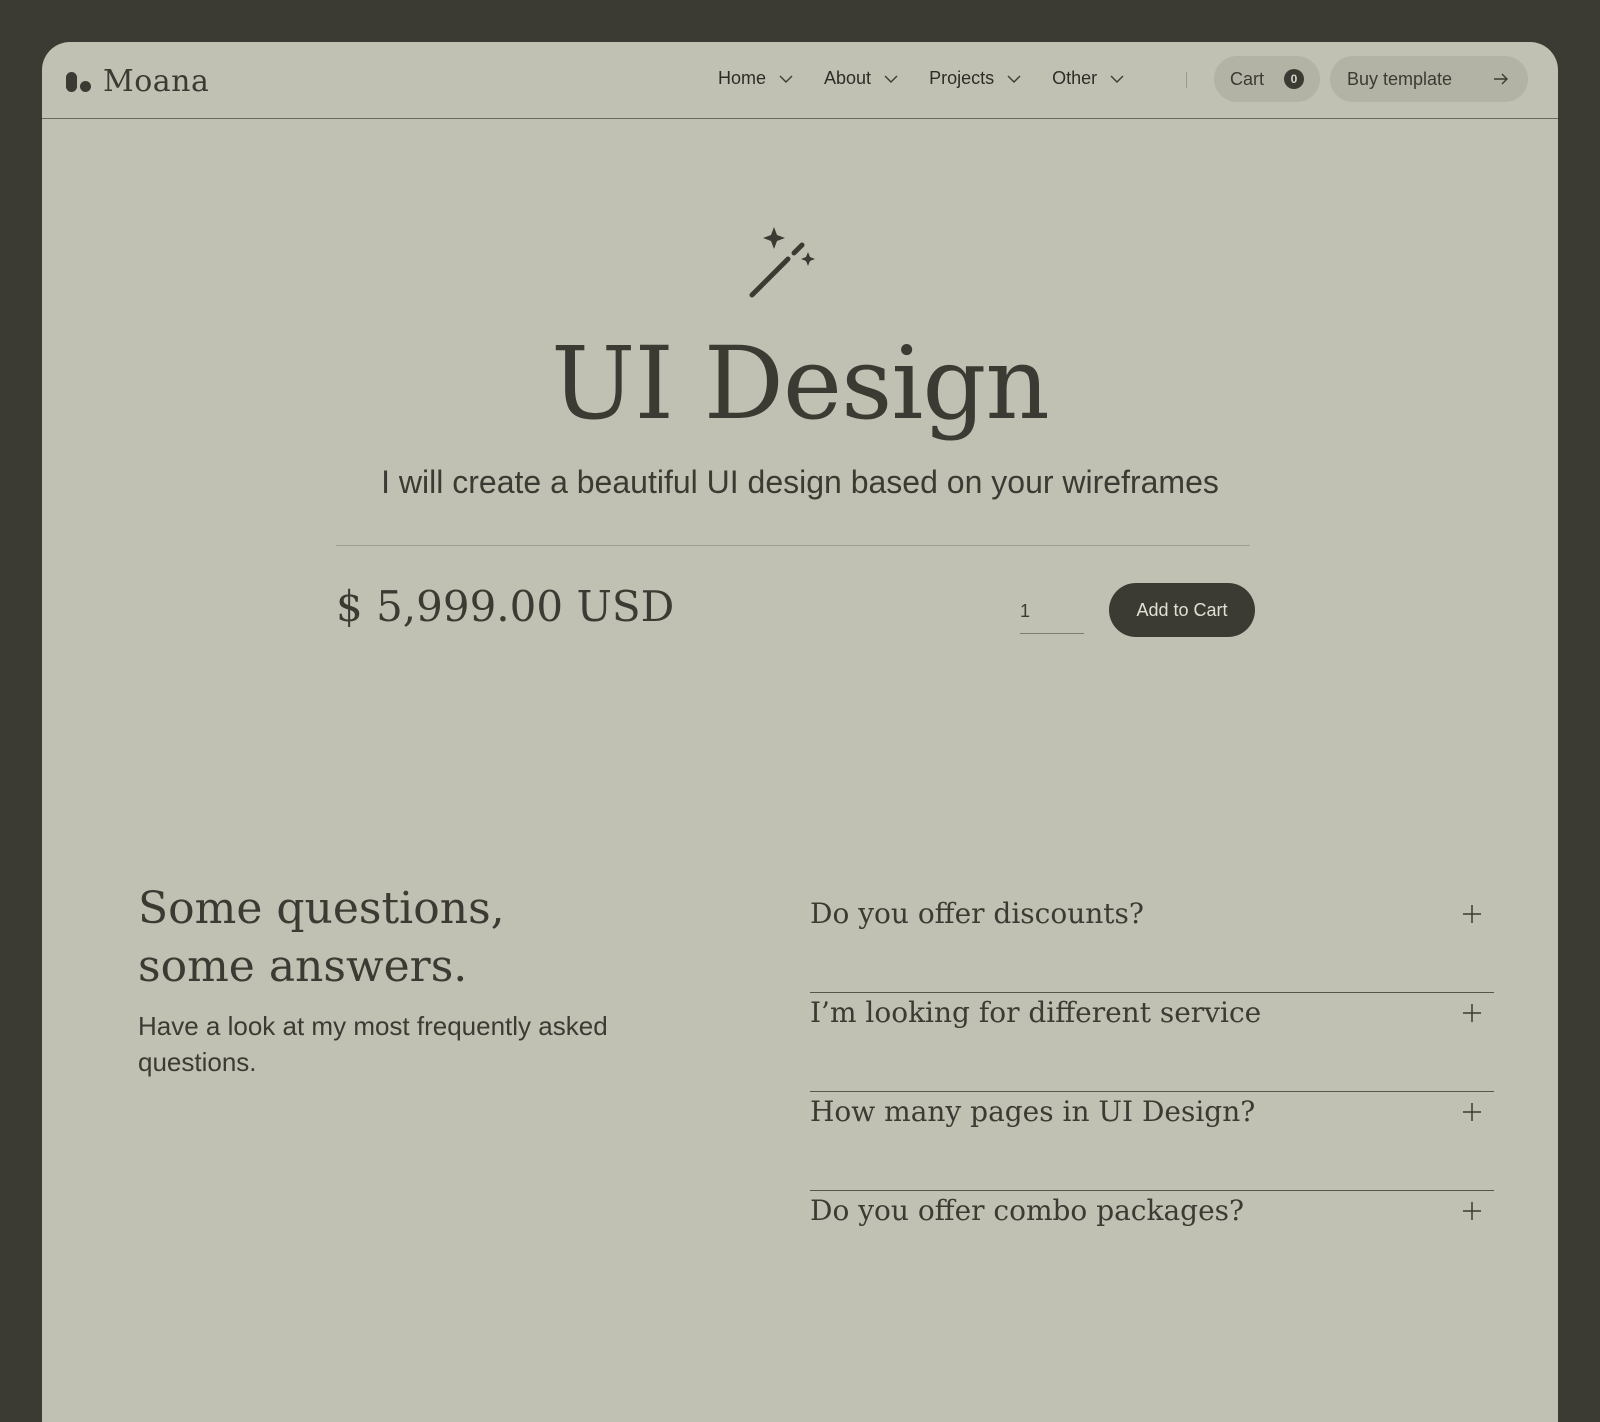  I want to click on nav-item-other: Other, so click(1088, 78).